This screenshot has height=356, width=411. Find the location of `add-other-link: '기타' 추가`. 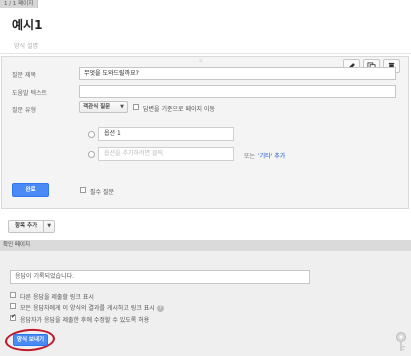

add-other-link: '기타' 추가 is located at coordinates (271, 155).